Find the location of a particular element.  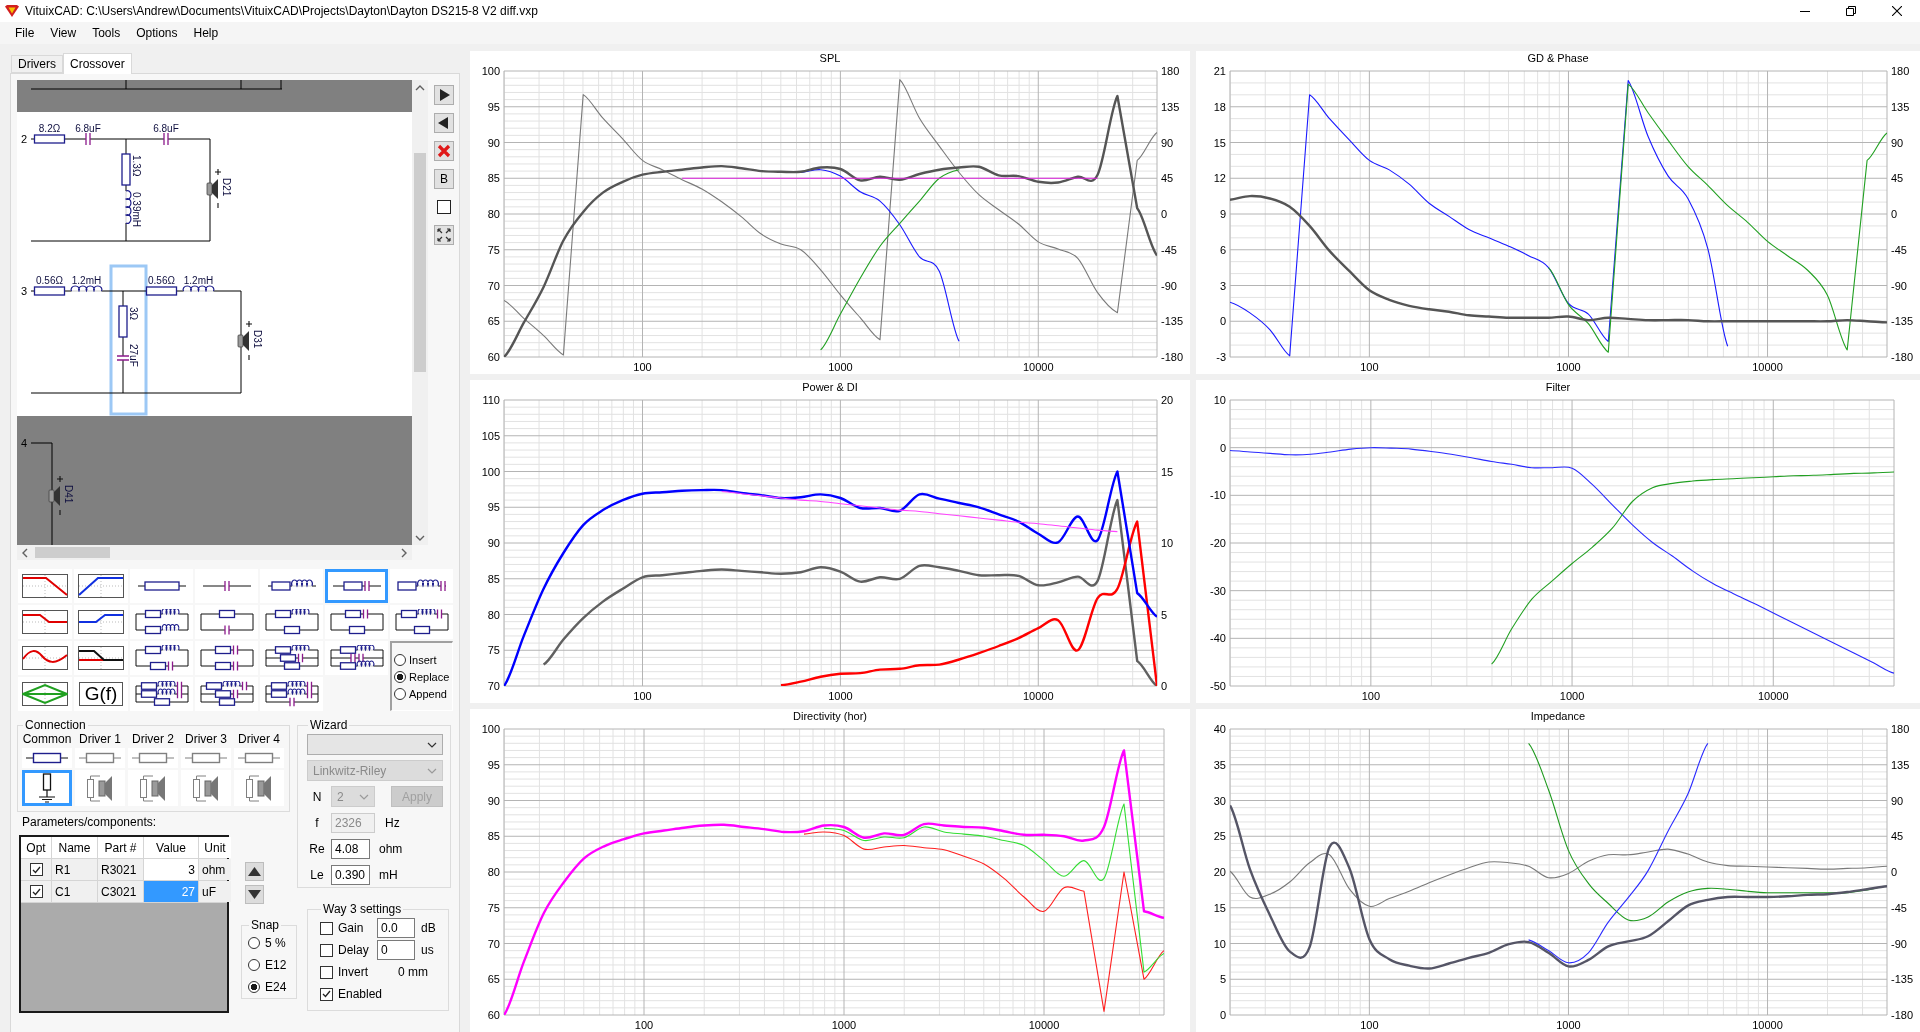

vertical-scrollbar is located at coordinates (420, 312).